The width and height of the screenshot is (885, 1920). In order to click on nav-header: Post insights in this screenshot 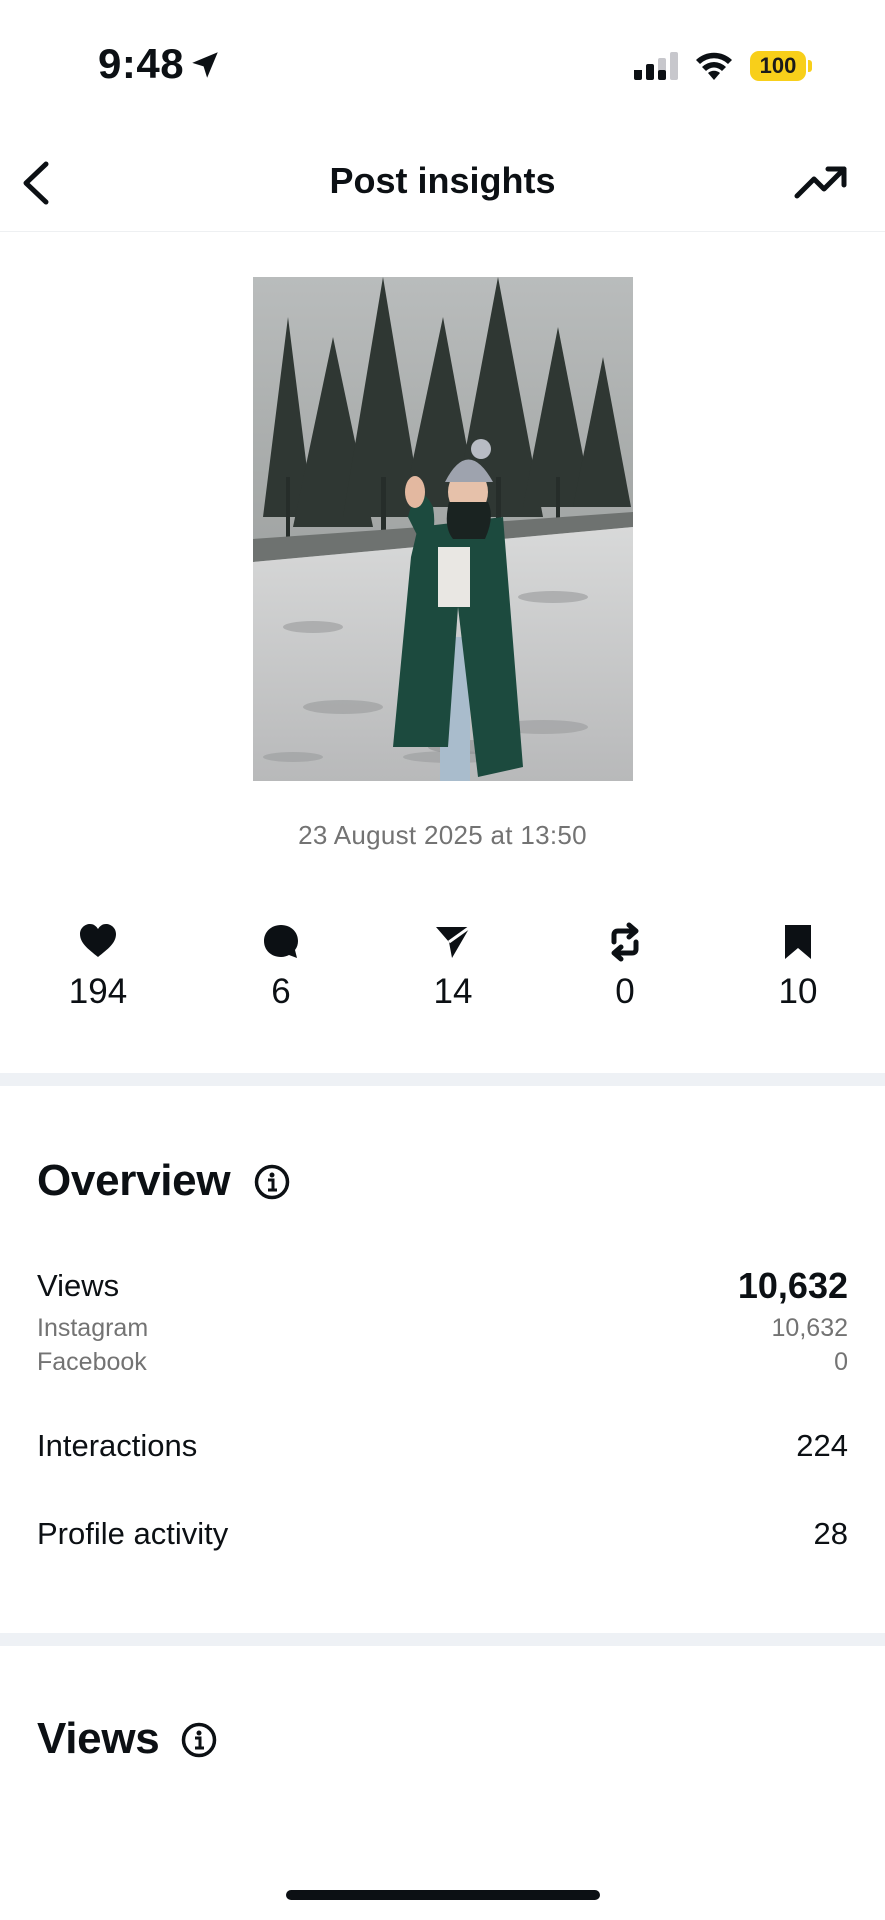, I will do `click(442, 181)`.